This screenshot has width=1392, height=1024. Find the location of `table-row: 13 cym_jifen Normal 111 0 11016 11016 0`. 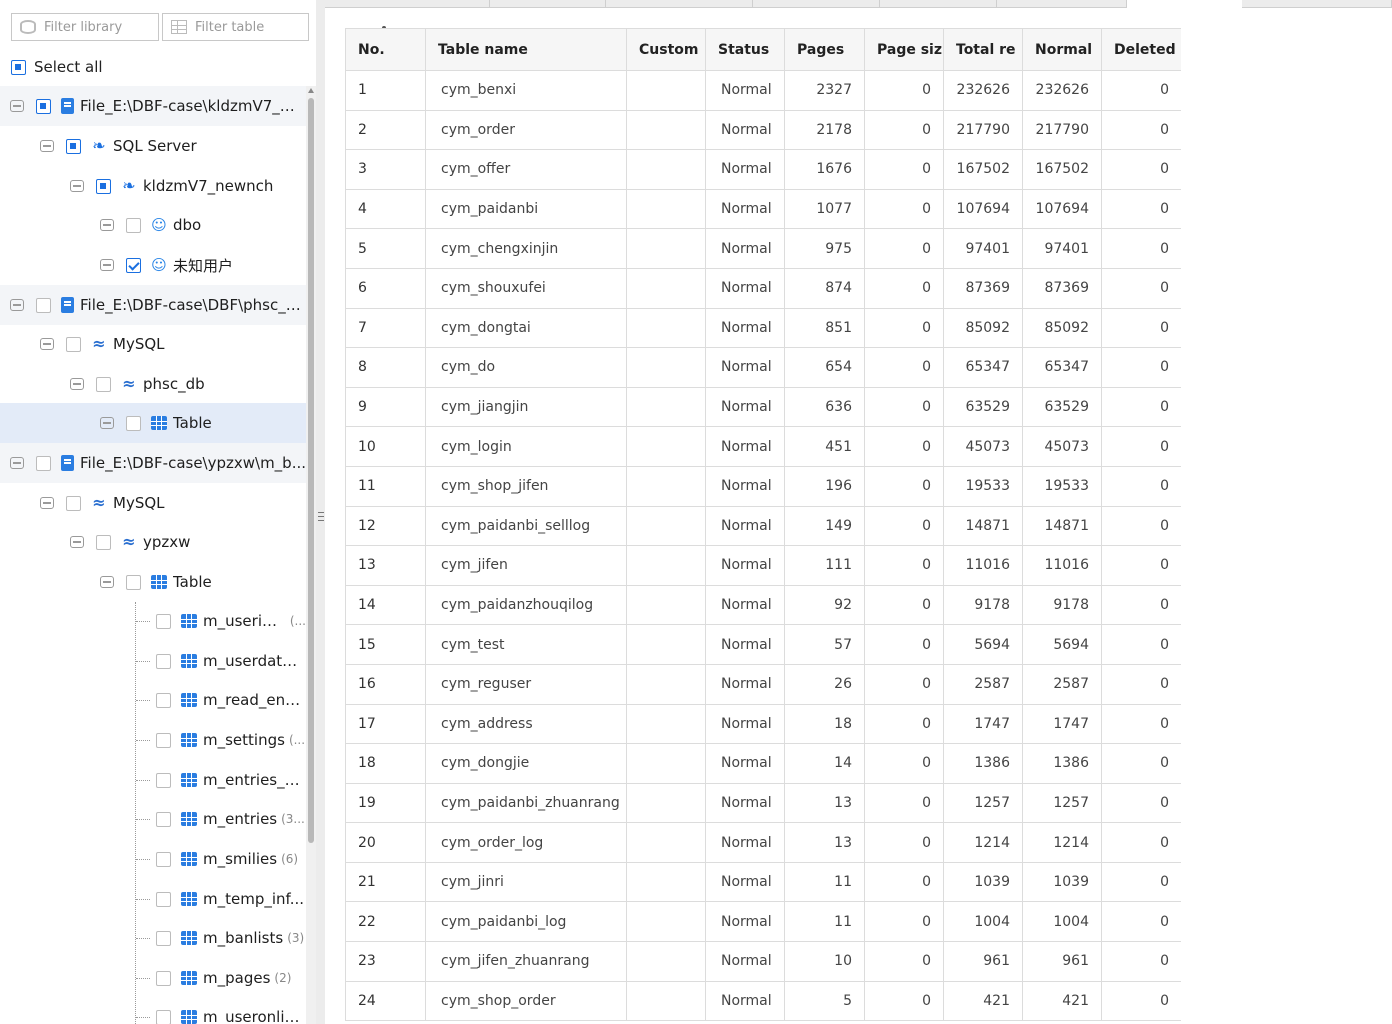

table-row: 13 cym_jifen Normal 111 0 11016 11016 0 is located at coordinates (763, 565).